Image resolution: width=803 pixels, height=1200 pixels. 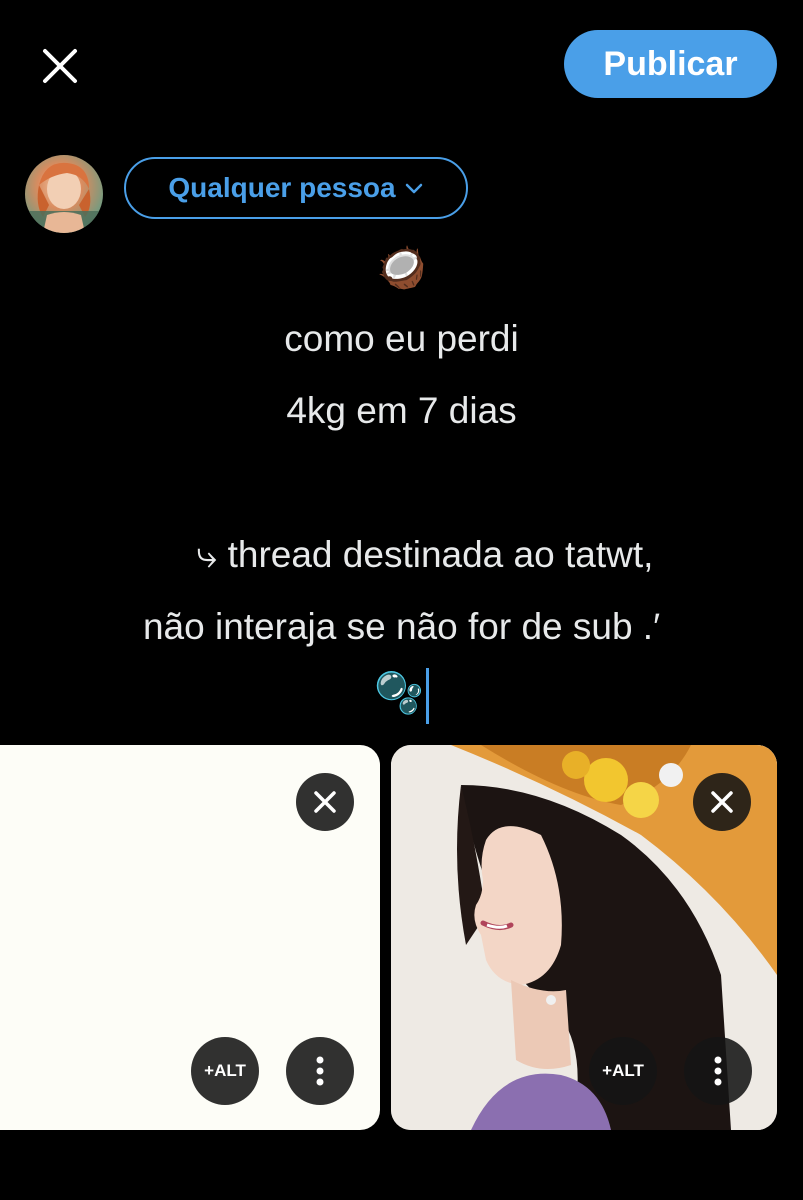 What do you see at coordinates (401, 626) in the screenshot?
I see `text-line-4: não interaja se não for de sub .′` at bounding box center [401, 626].